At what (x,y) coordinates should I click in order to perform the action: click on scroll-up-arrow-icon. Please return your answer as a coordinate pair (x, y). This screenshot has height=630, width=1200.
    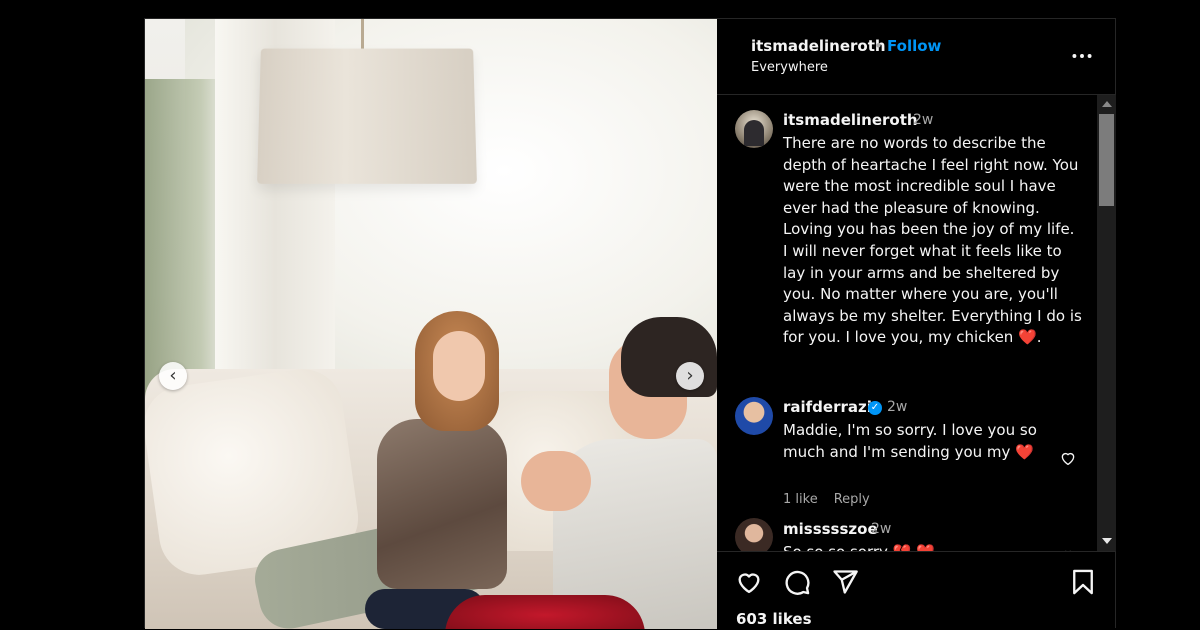
    Looking at the image, I should click on (1107, 104).